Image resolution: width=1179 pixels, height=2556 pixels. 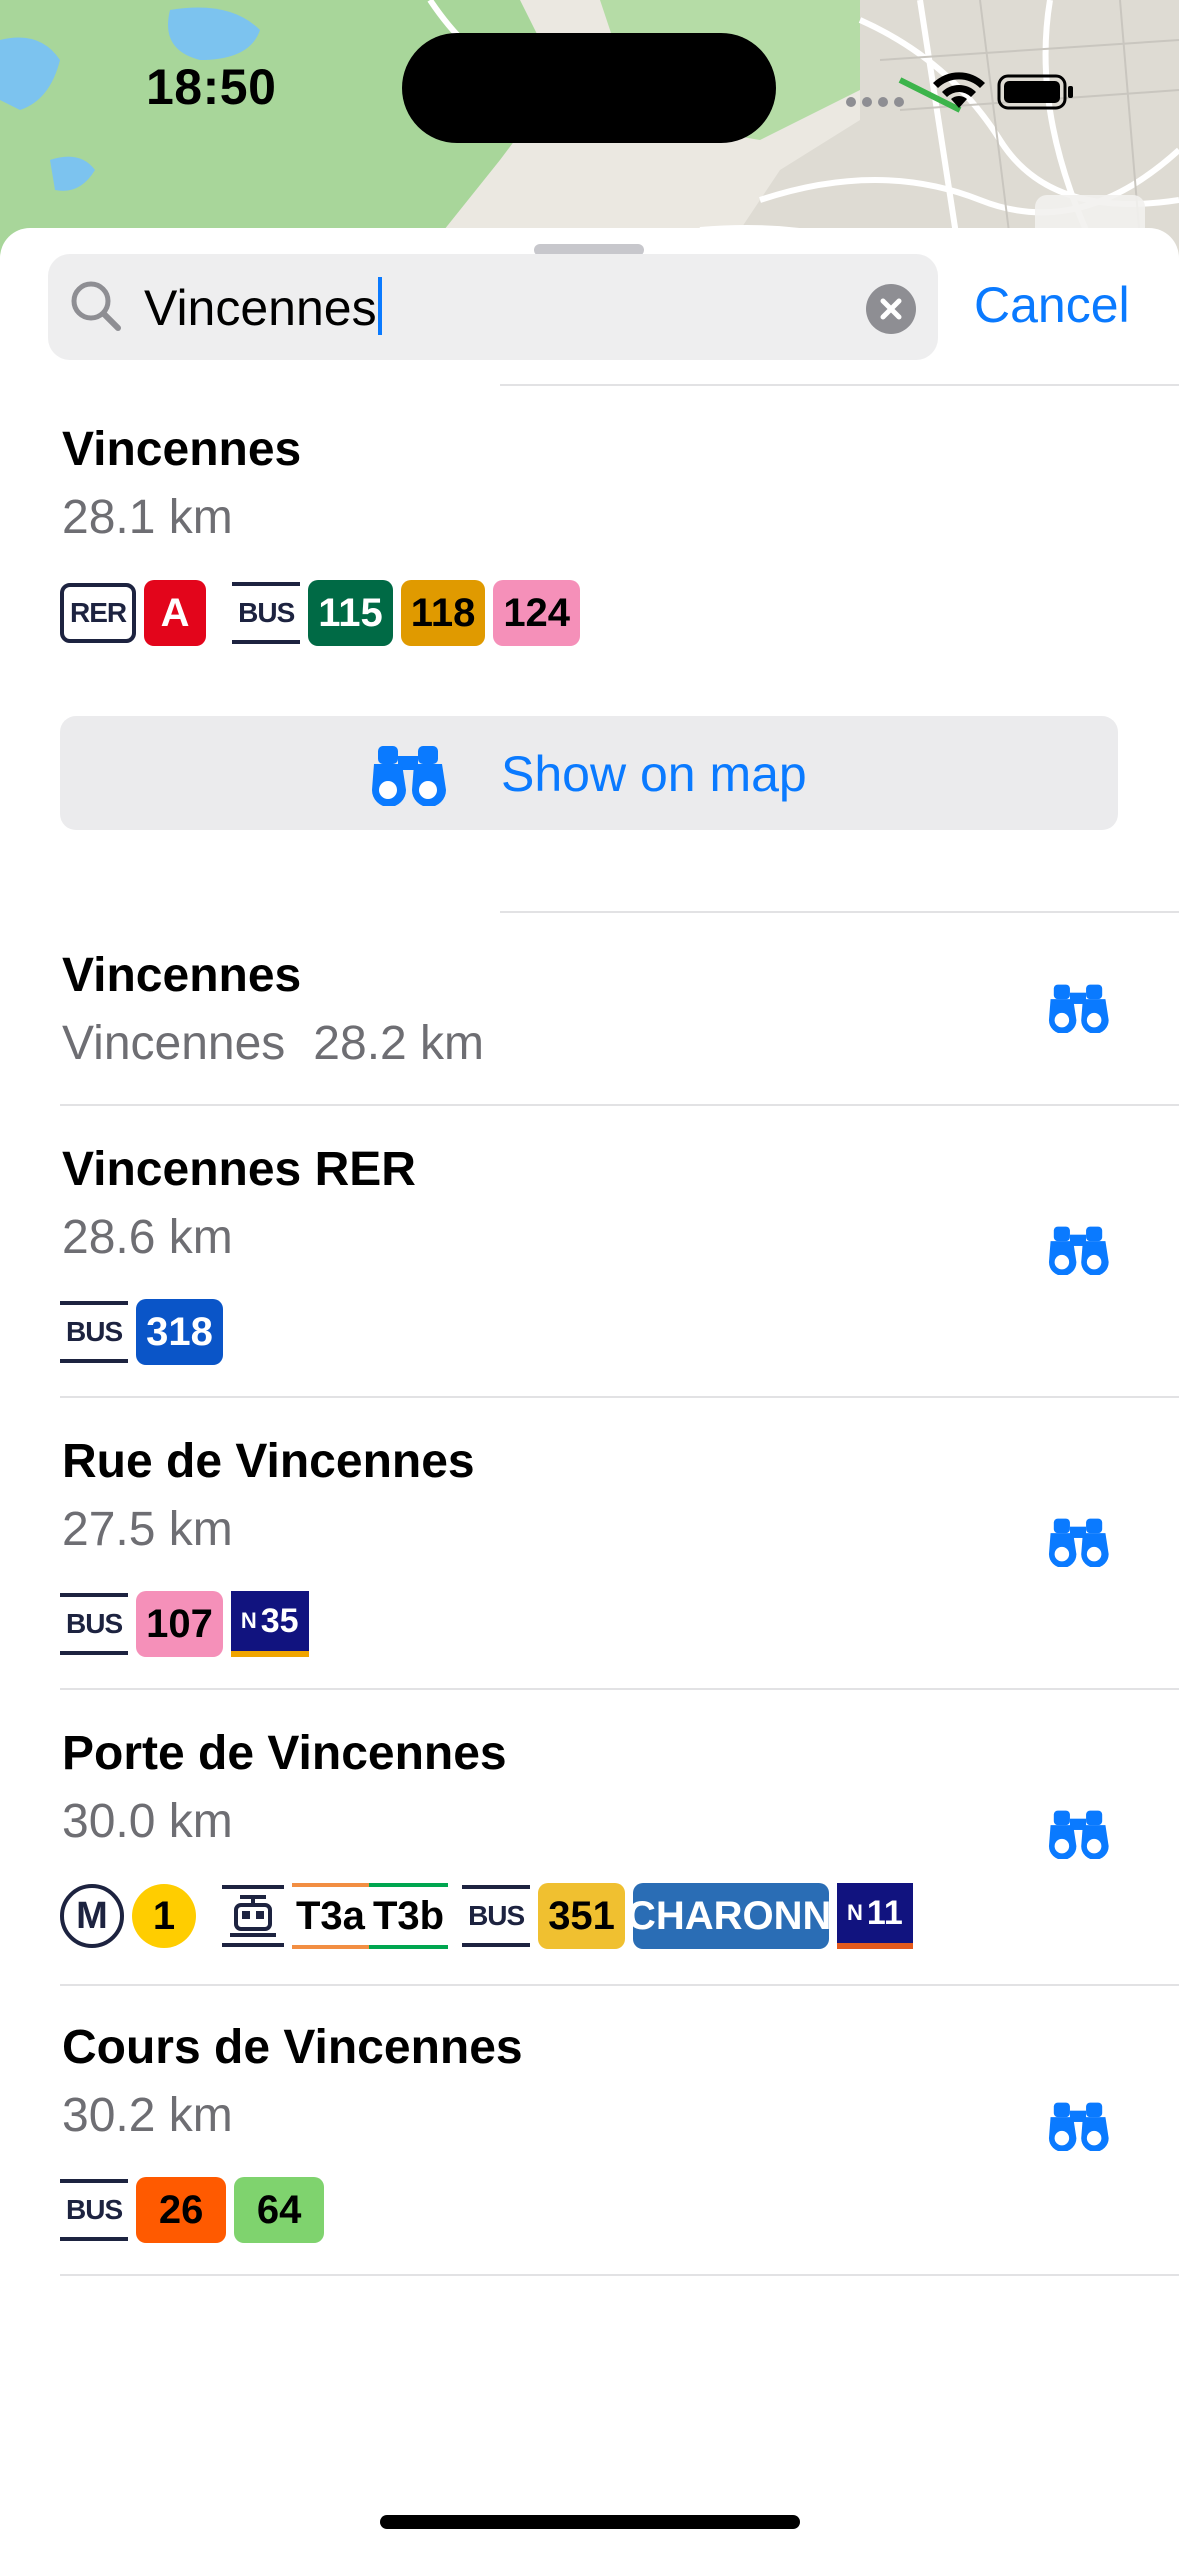 I want to click on cellular-signal-icon, so click(x=875, y=102).